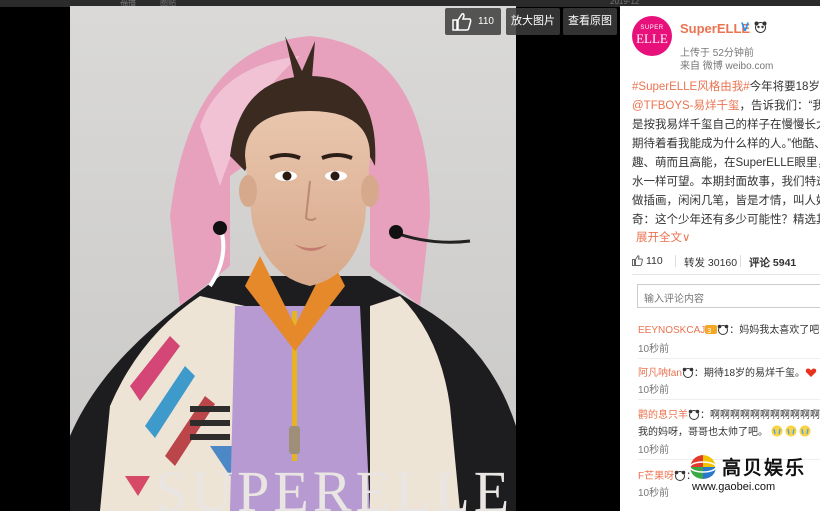 This screenshot has width=820, height=511. I want to click on like-count: 110, so click(486, 21).